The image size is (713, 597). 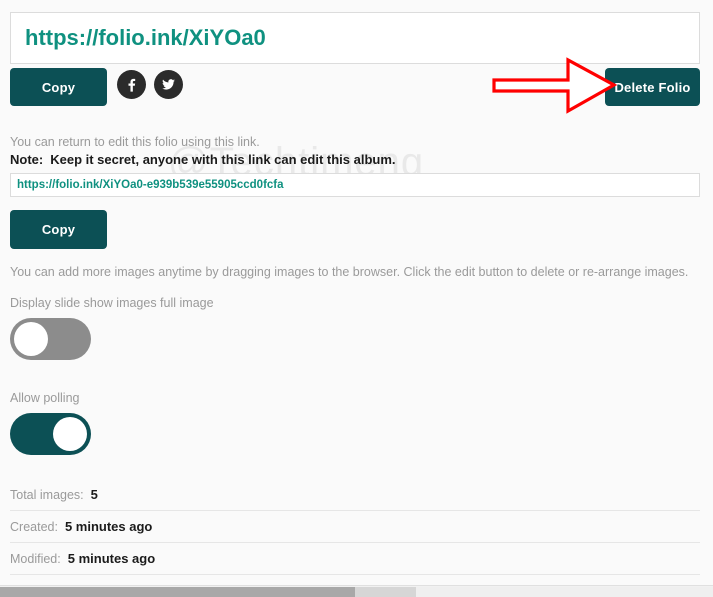 What do you see at coordinates (355, 559) in the screenshot?
I see `table-row: Modified: 5 minutes ago` at bounding box center [355, 559].